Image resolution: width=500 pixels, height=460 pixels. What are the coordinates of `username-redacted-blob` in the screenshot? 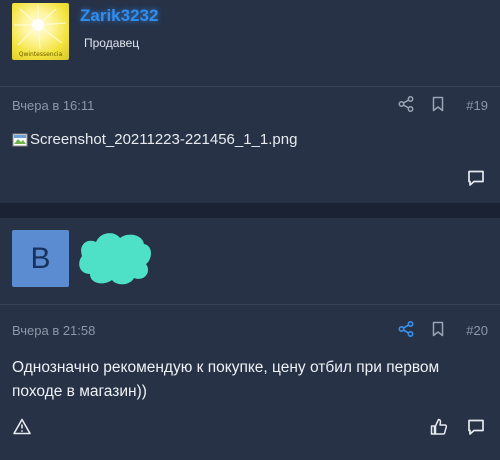 It's located at (115, 259).